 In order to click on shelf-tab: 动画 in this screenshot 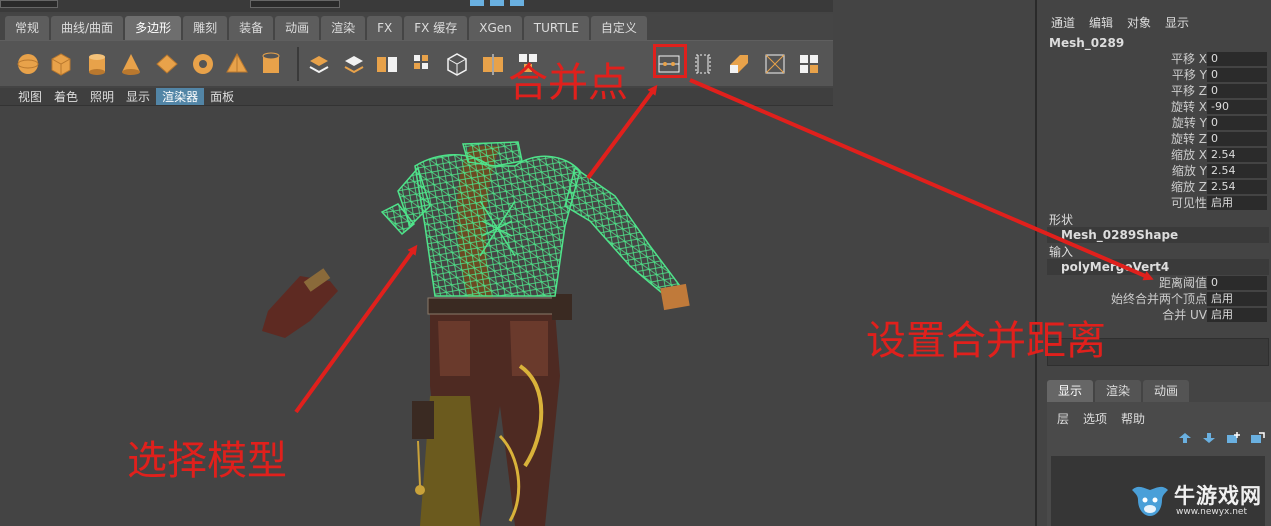, I will do `click(297, 28)`.